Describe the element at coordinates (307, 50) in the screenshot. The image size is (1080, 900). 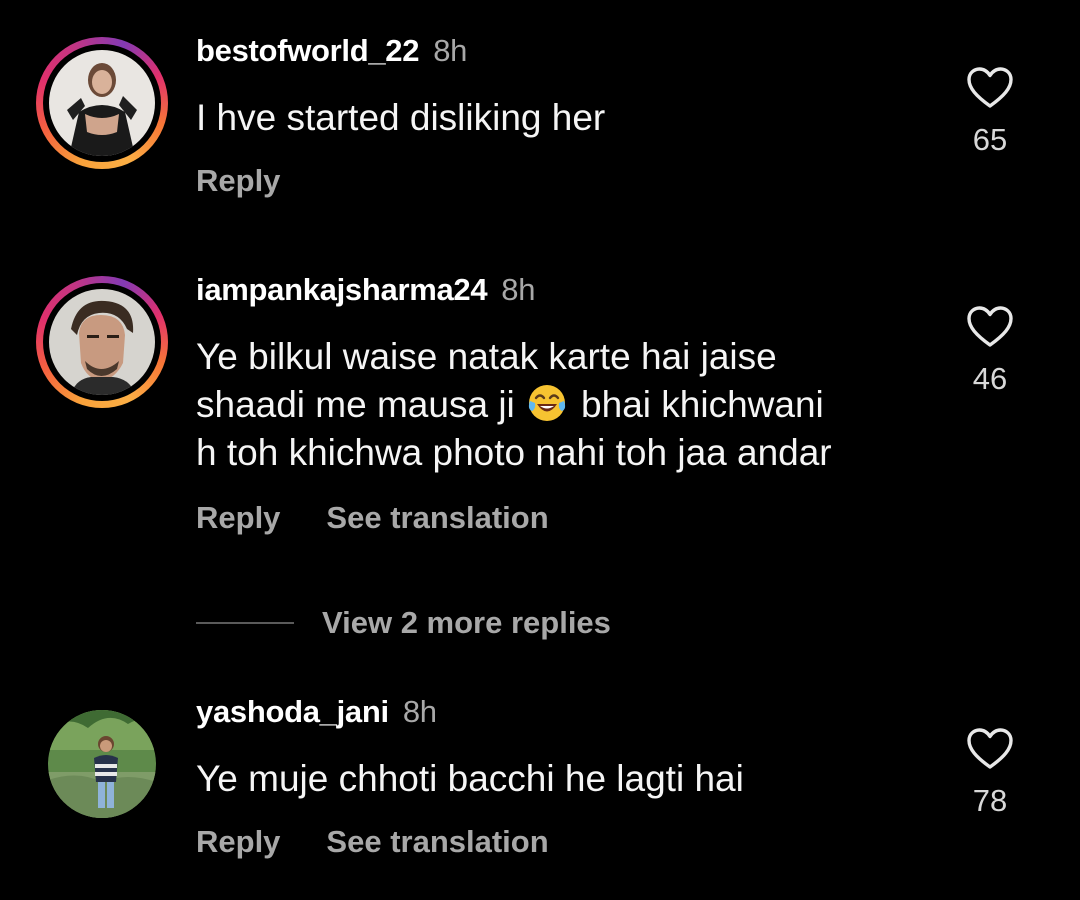
I see `username-text: bestofworld_22` at that location.